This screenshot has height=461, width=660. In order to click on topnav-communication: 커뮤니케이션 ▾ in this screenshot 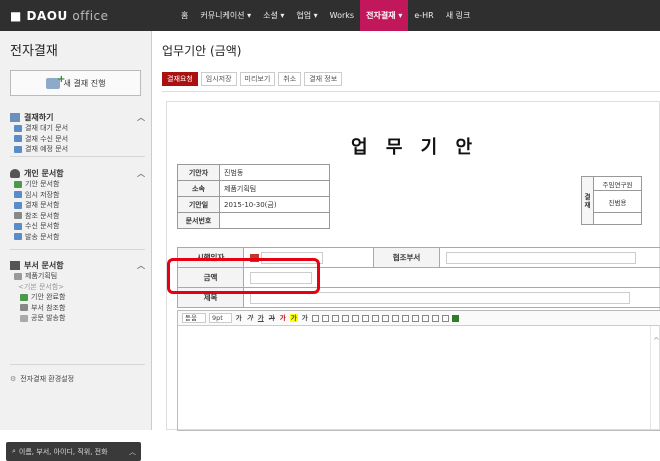, I will do `click(225, 15)`.